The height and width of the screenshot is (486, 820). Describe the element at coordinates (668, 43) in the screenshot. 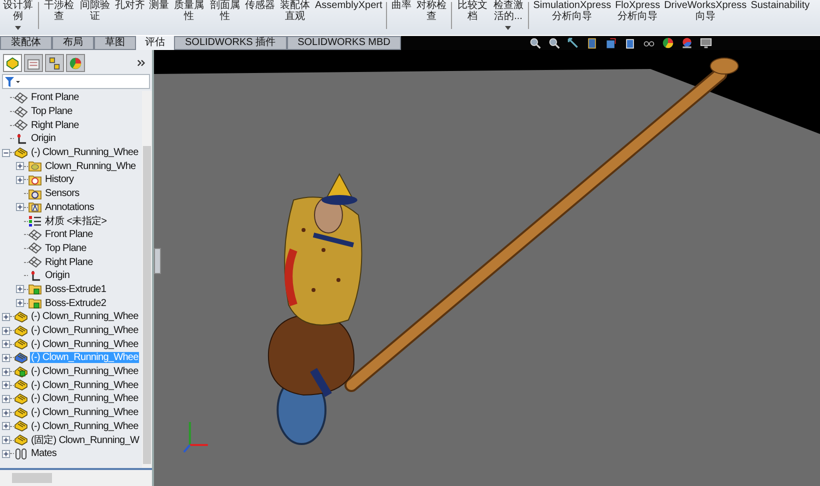

I see `appearance-icon` at that location.